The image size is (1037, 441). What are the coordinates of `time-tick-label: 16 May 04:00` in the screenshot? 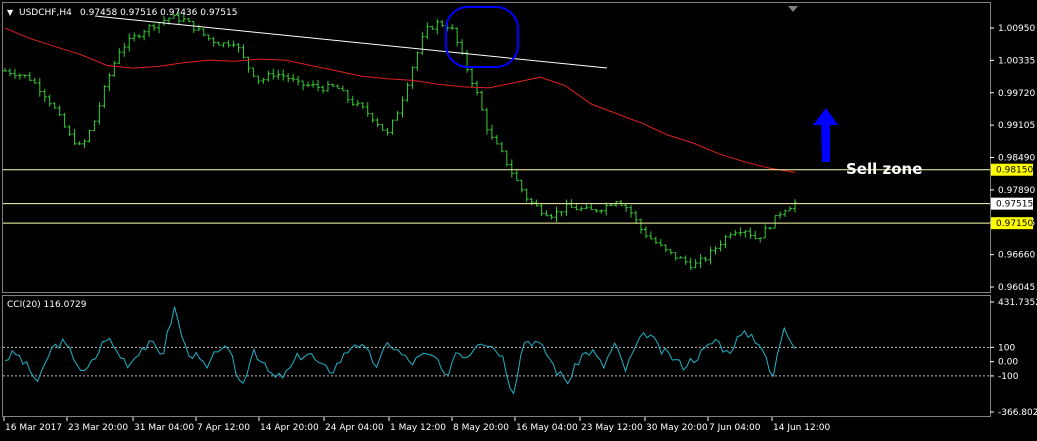 It's located at (547, 428).